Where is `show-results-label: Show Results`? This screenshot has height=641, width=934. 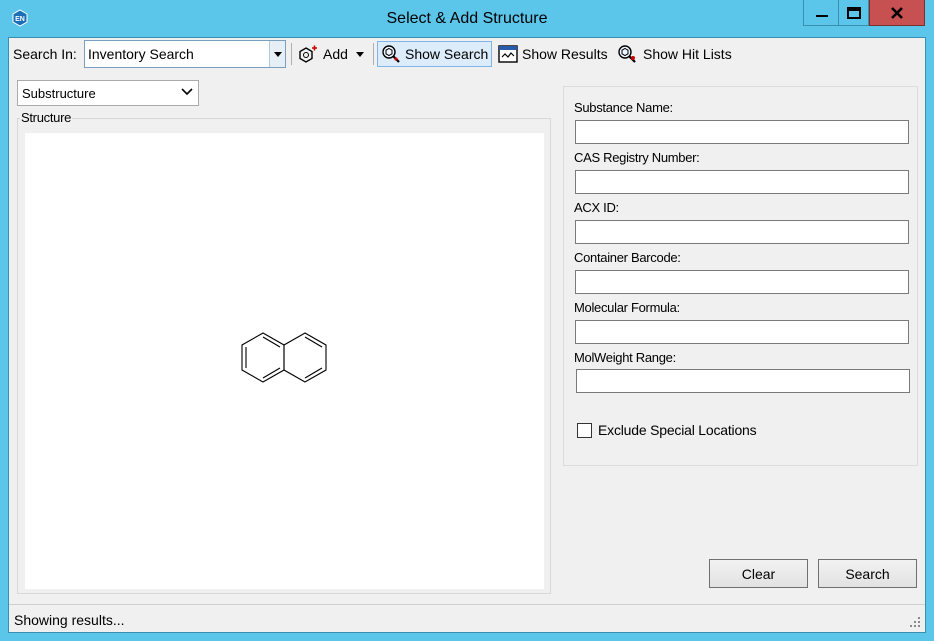 show-results-label: Show Results is located at coordinates (565, 54).